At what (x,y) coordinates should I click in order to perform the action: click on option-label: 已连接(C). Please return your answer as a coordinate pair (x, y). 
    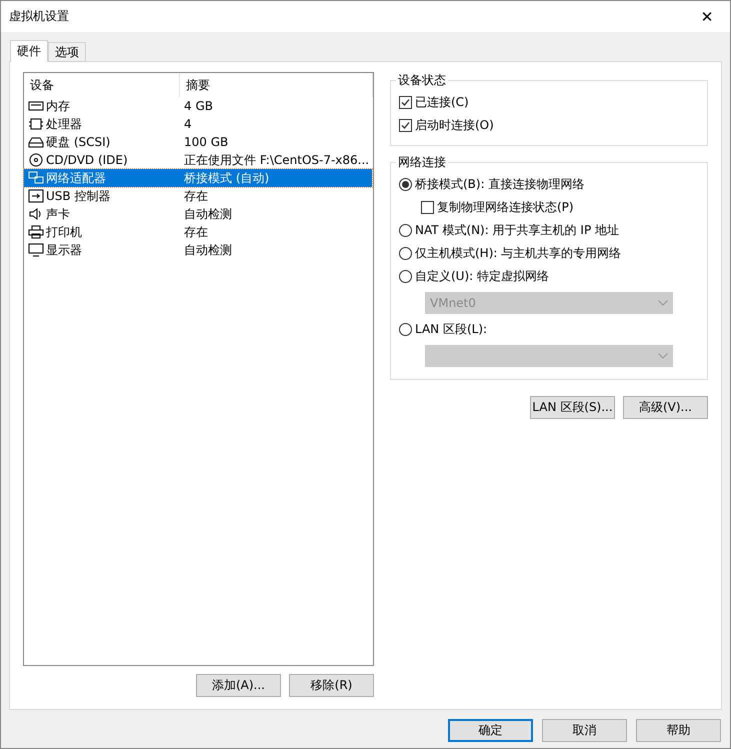
    Looking at the image, I should click on (442, 102).